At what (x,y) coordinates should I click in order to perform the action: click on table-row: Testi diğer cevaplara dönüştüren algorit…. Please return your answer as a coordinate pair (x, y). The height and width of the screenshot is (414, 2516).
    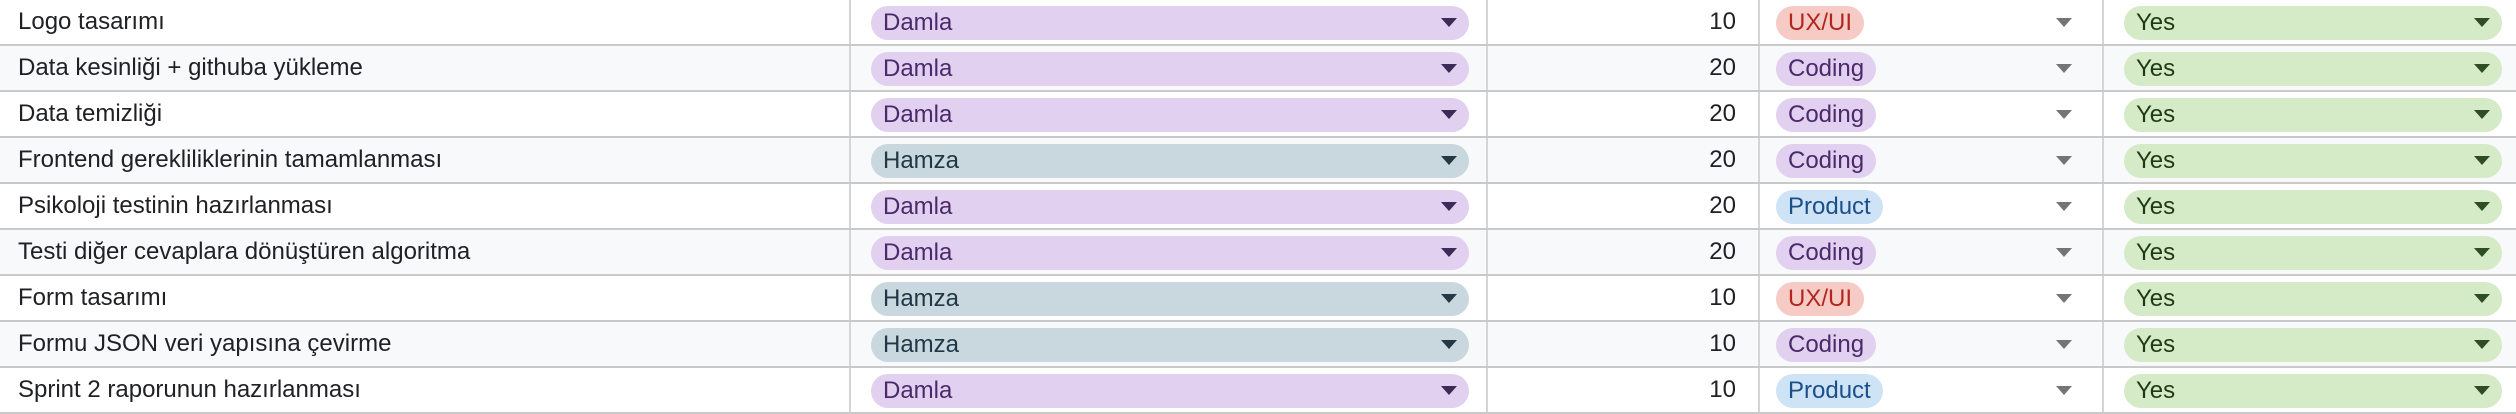
    Looking at the image, I should click on (1258, 253).